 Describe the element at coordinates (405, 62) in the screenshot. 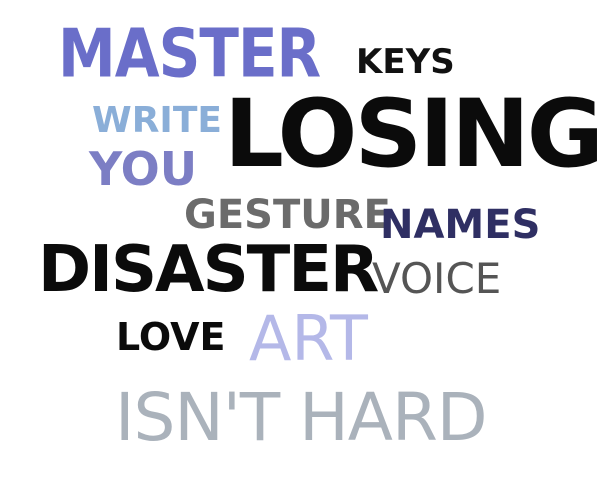

I see `word-keys: KEYS` at that location.